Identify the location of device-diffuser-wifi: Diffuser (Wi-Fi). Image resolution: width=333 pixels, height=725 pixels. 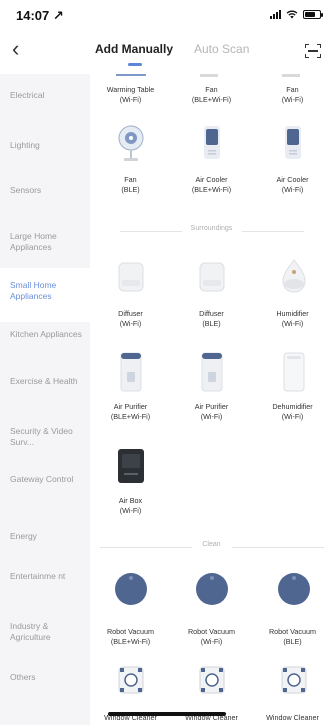
(130, 319).